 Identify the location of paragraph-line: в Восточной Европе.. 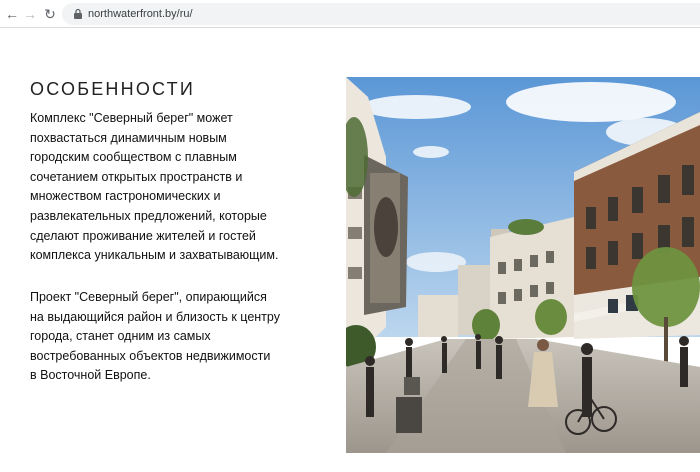
(90, 375).